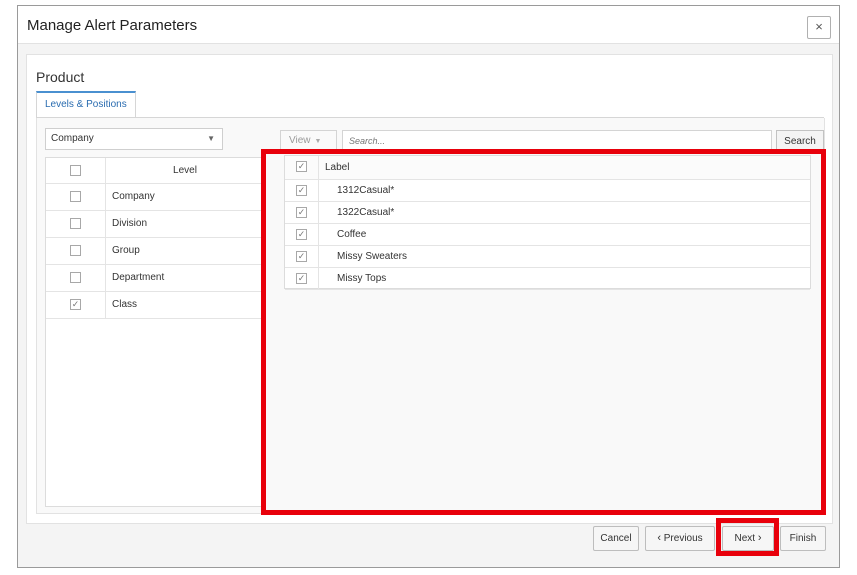  Describe the element at coordinates (155, 224) in the screenshot. I see `table-row: Division` at that location.